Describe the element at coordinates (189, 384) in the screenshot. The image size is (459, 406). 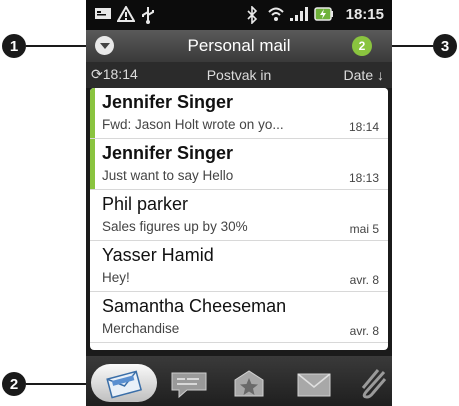
I see `conversations-icon` at that location.